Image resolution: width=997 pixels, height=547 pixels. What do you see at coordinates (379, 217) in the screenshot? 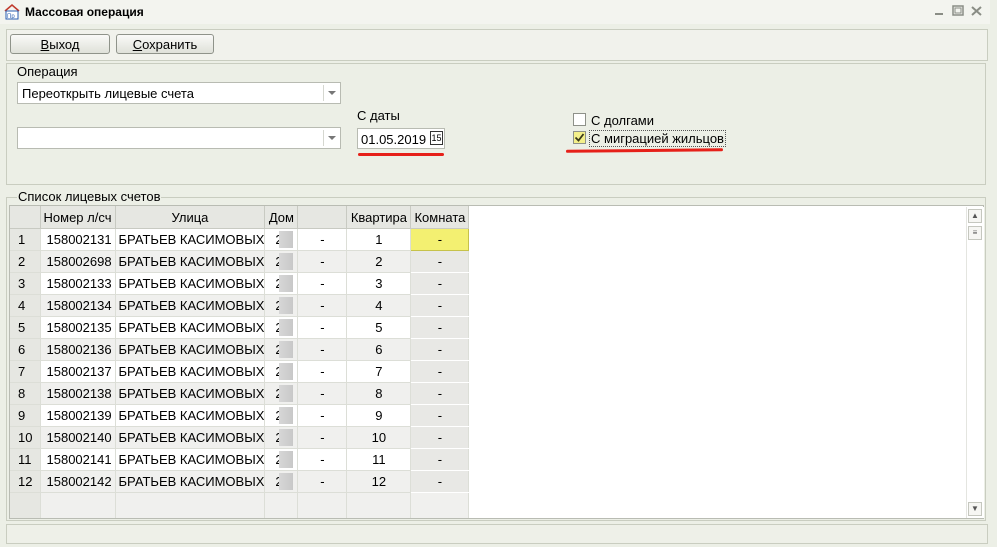
I see `column-header-flat: Квартира` at bounding box center [379, 217].